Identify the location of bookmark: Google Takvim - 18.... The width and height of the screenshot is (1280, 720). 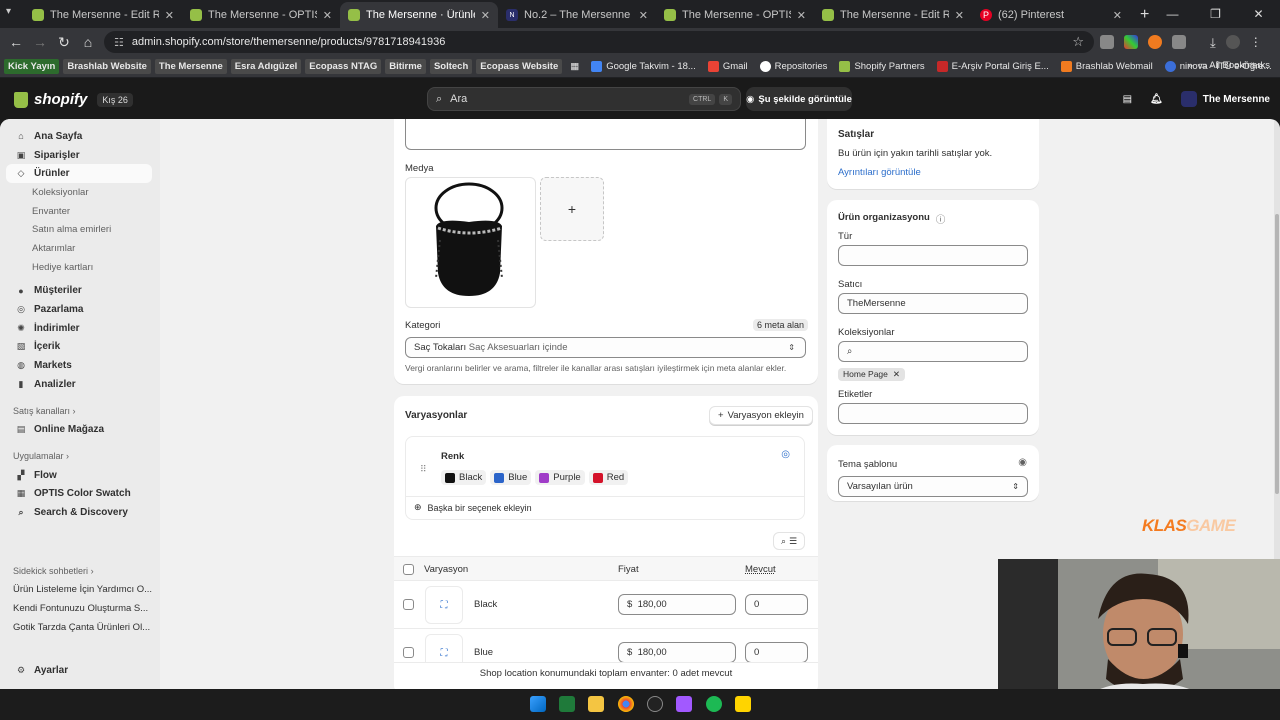
(643, 66).